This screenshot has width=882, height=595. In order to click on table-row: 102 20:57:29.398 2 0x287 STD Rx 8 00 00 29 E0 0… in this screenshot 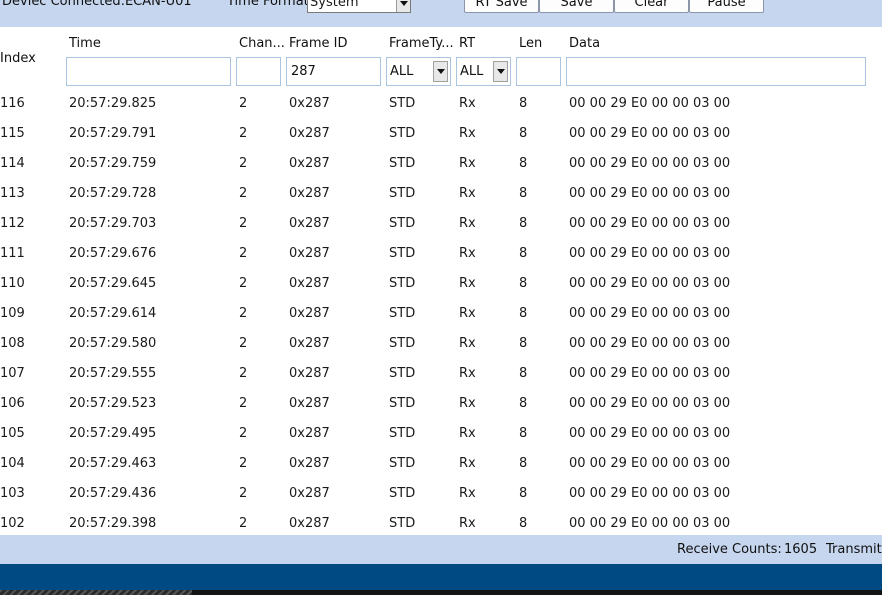, I will do `click(441, 522)`.